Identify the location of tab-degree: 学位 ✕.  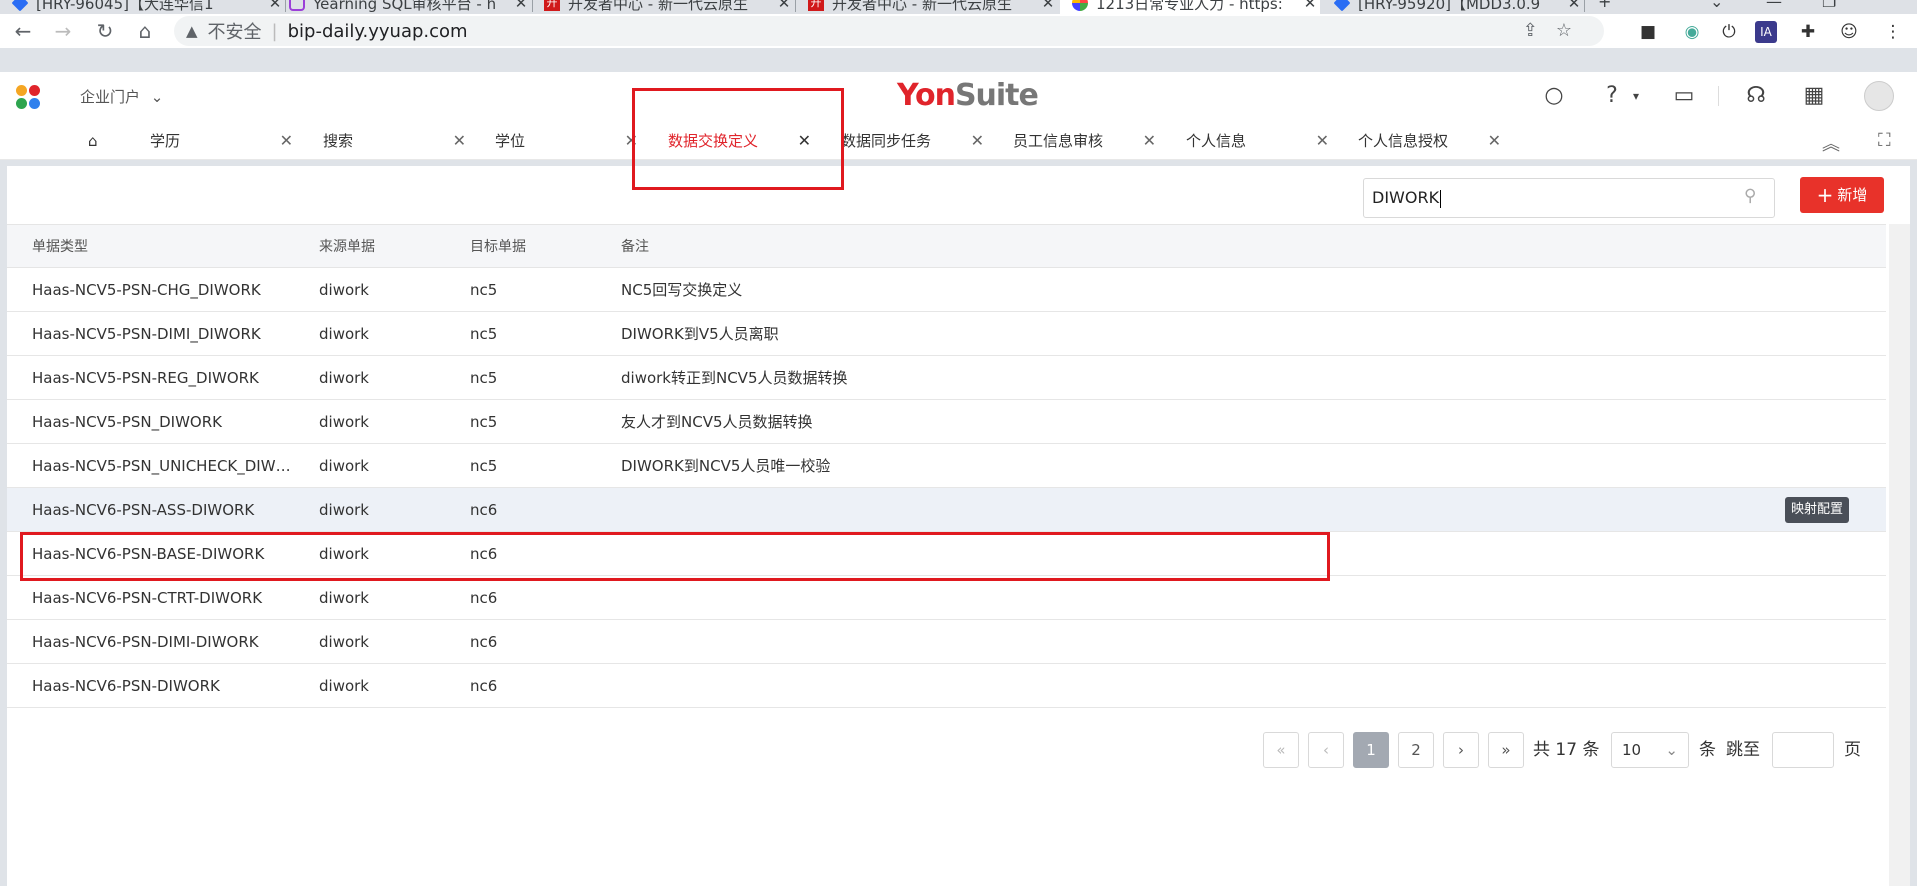
(566, 141).